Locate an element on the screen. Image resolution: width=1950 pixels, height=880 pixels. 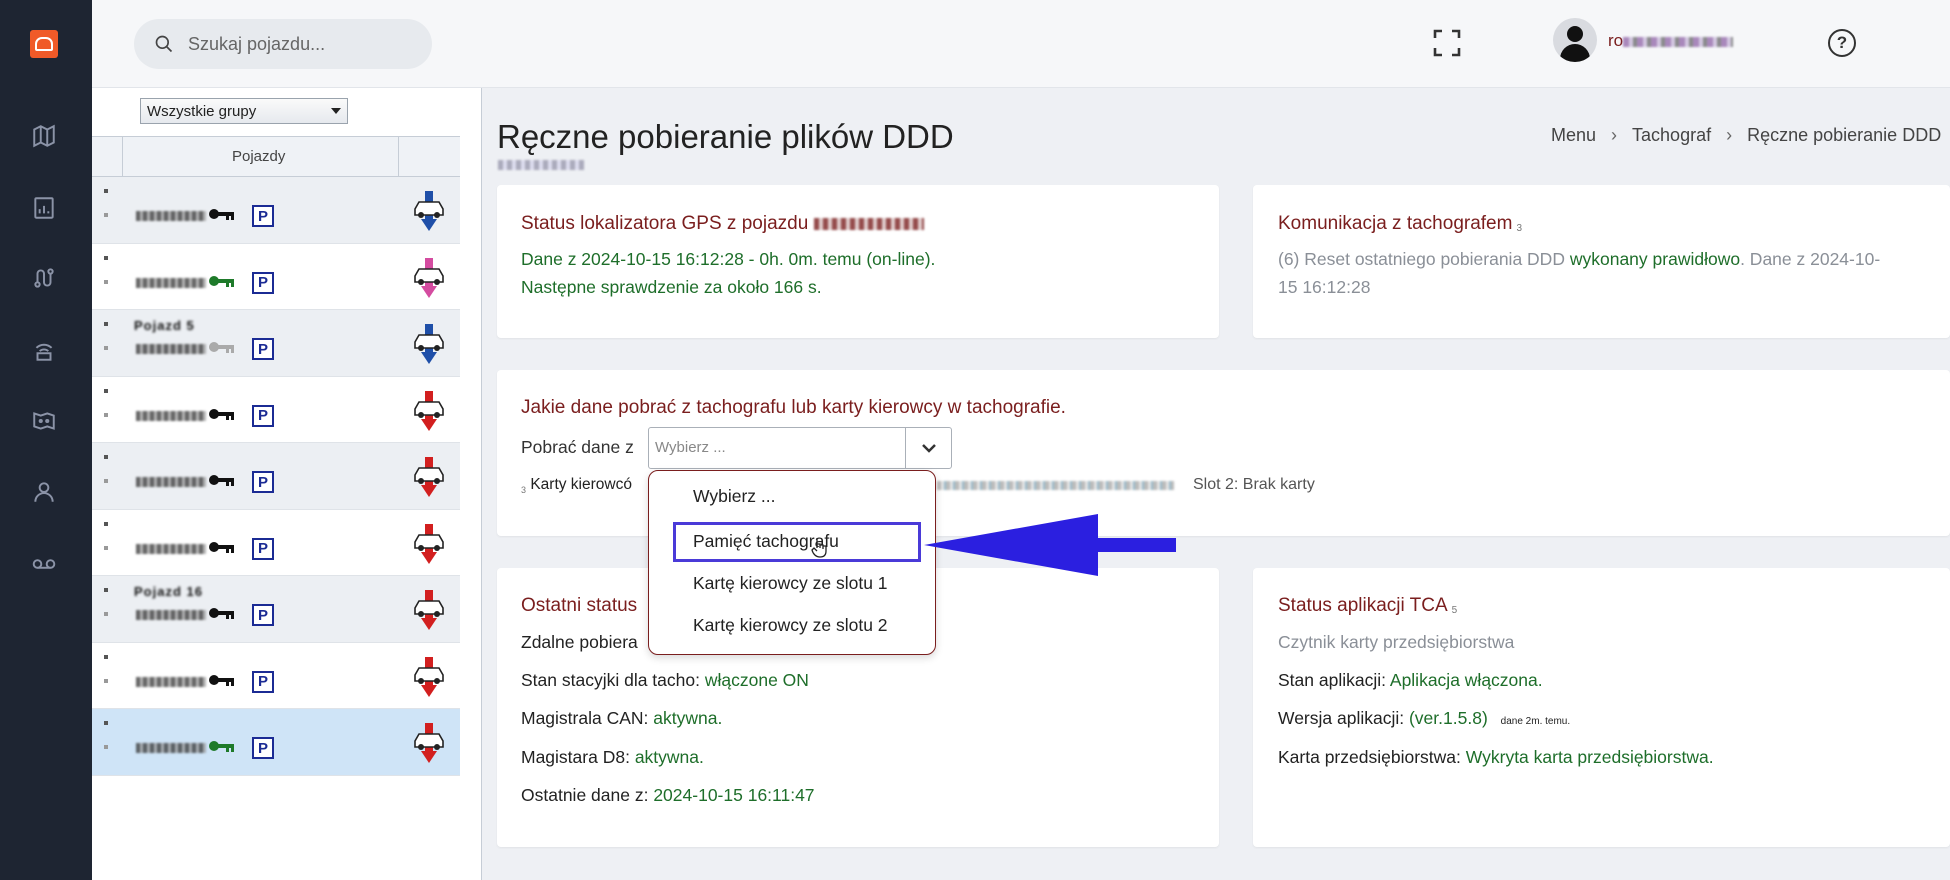
last-status-title: Ostatni status is located at coordinates (579, 605).